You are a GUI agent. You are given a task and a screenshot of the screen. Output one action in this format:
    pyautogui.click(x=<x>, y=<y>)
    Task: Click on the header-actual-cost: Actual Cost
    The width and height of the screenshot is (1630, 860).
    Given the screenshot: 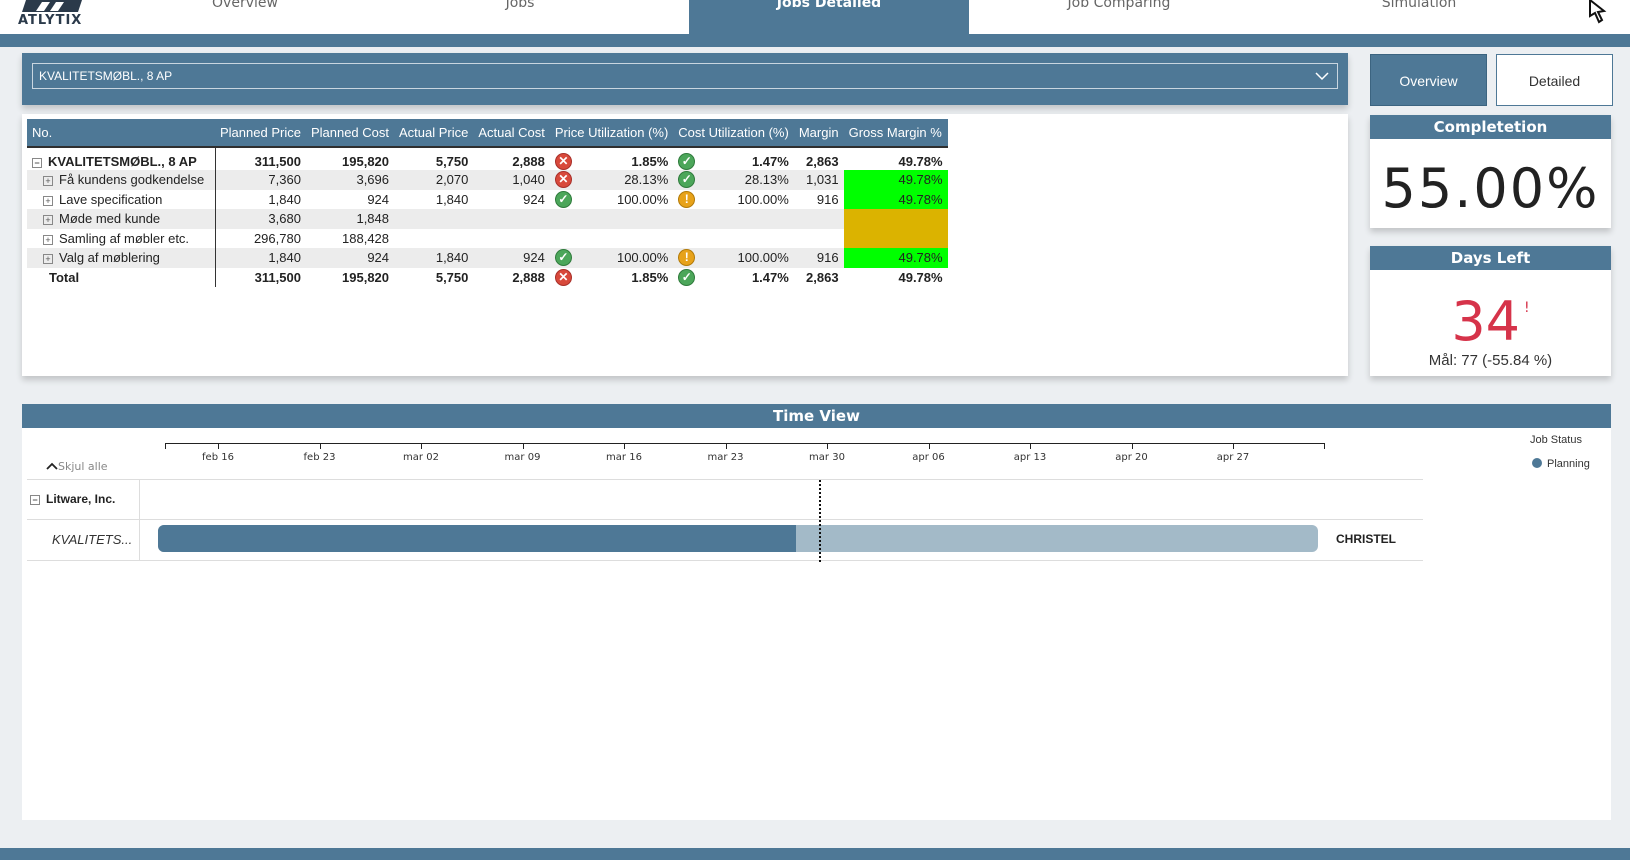 What is the action you would take?
    pyautogui.click(x=511, y=133)
    